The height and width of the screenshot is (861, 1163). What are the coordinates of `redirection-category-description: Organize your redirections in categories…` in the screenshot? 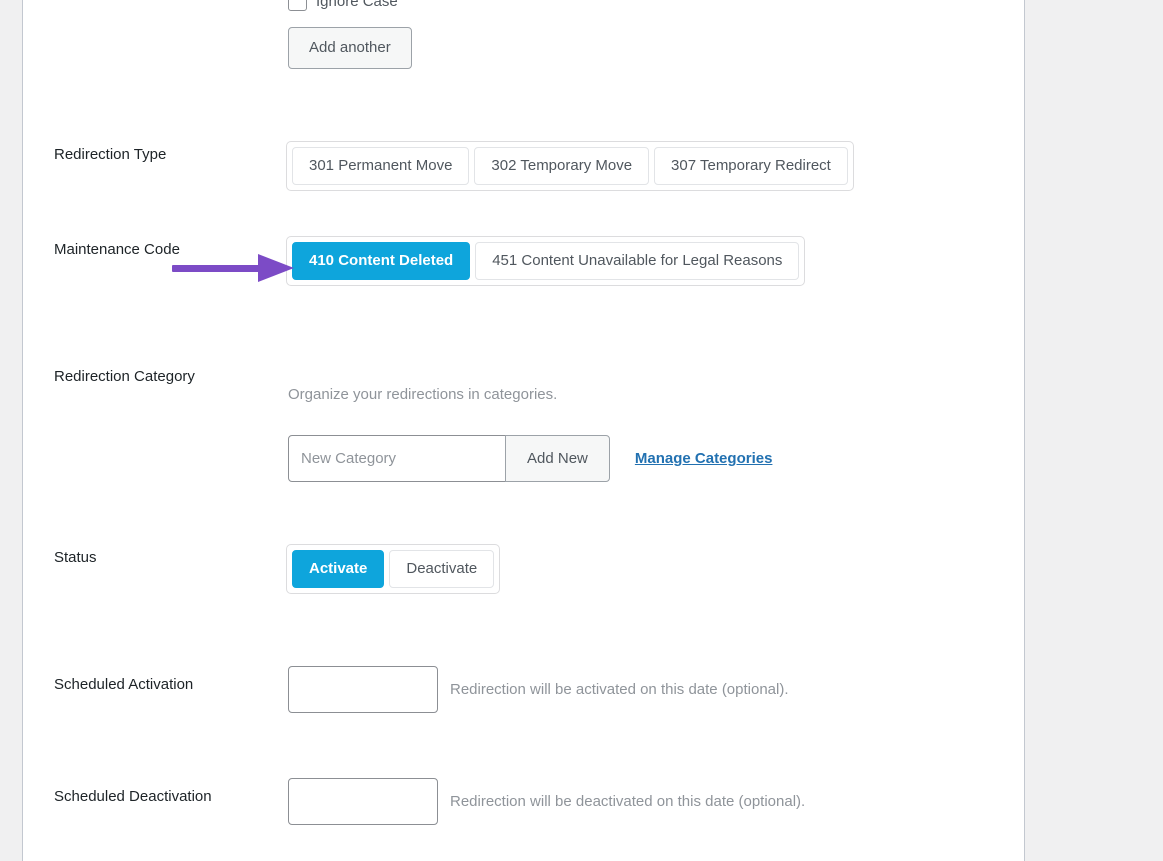 It's located at (423, 394).